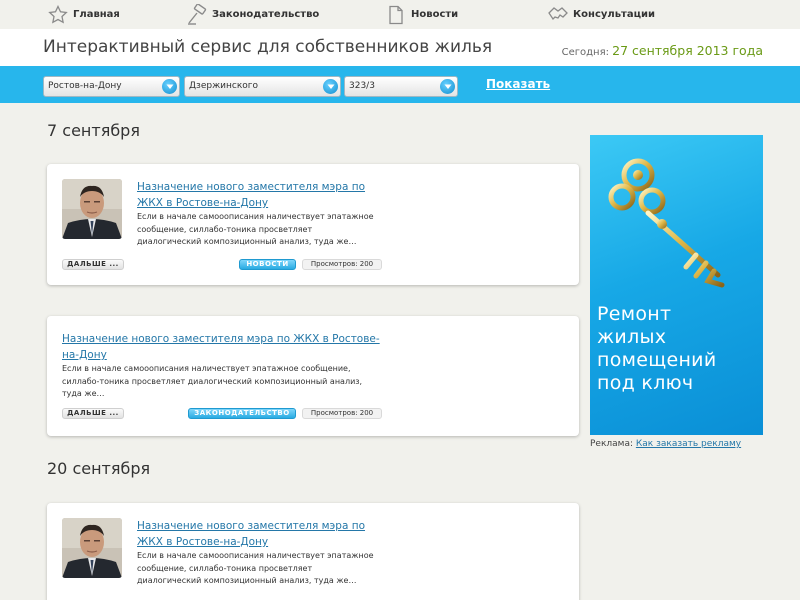  Describe the element at coordinates (262, 86) in the screenshot. I see `district-select: Дзержинского` at that location.